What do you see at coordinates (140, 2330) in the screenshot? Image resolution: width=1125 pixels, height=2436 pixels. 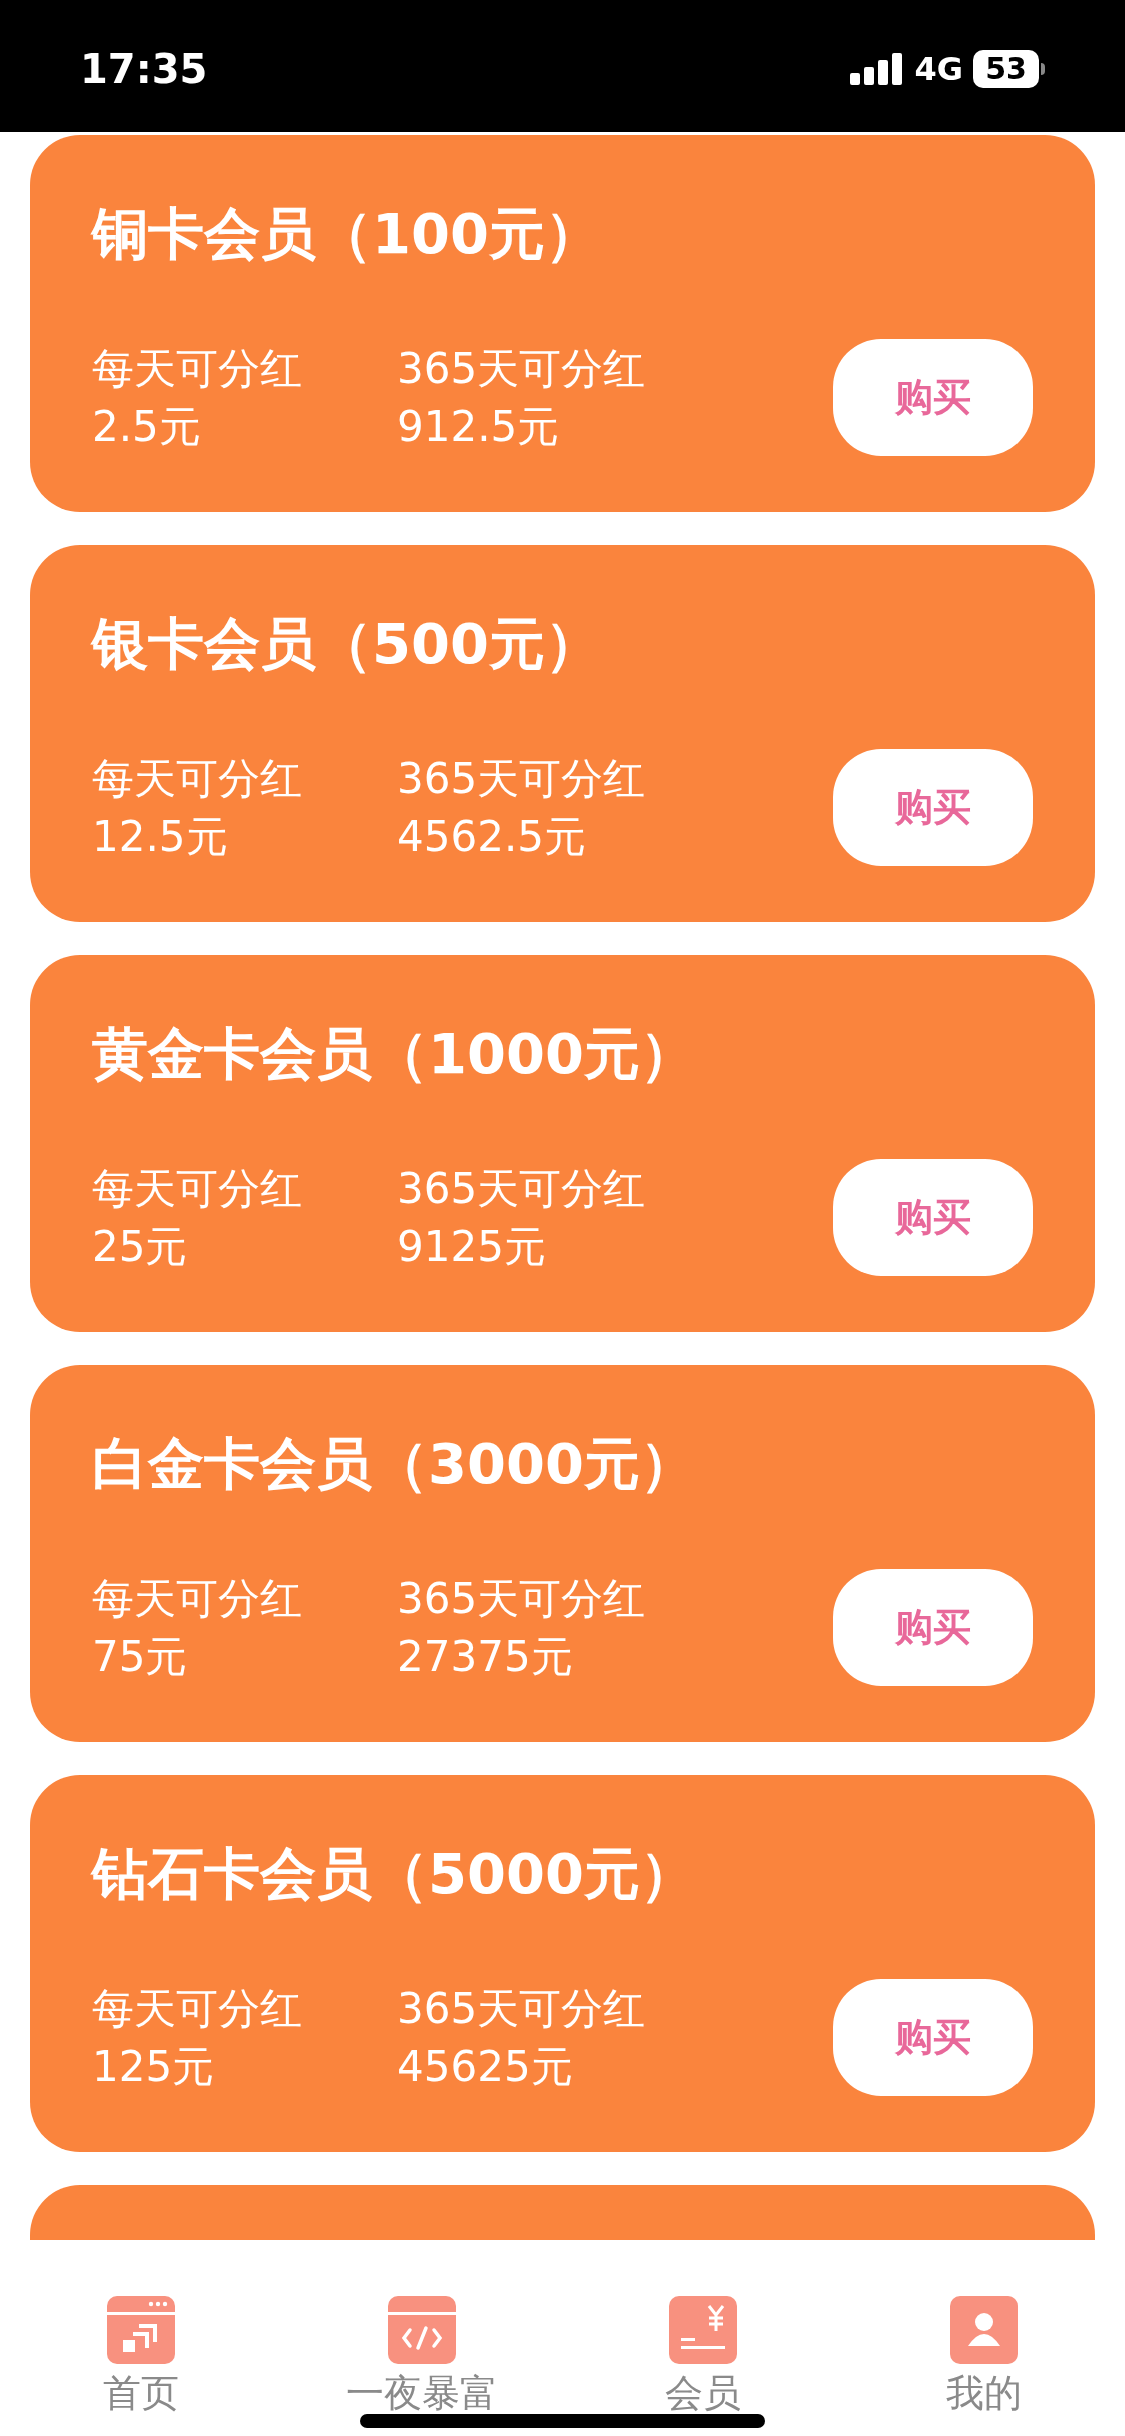 I see `window-icon` at bounding box center [140, 2330].